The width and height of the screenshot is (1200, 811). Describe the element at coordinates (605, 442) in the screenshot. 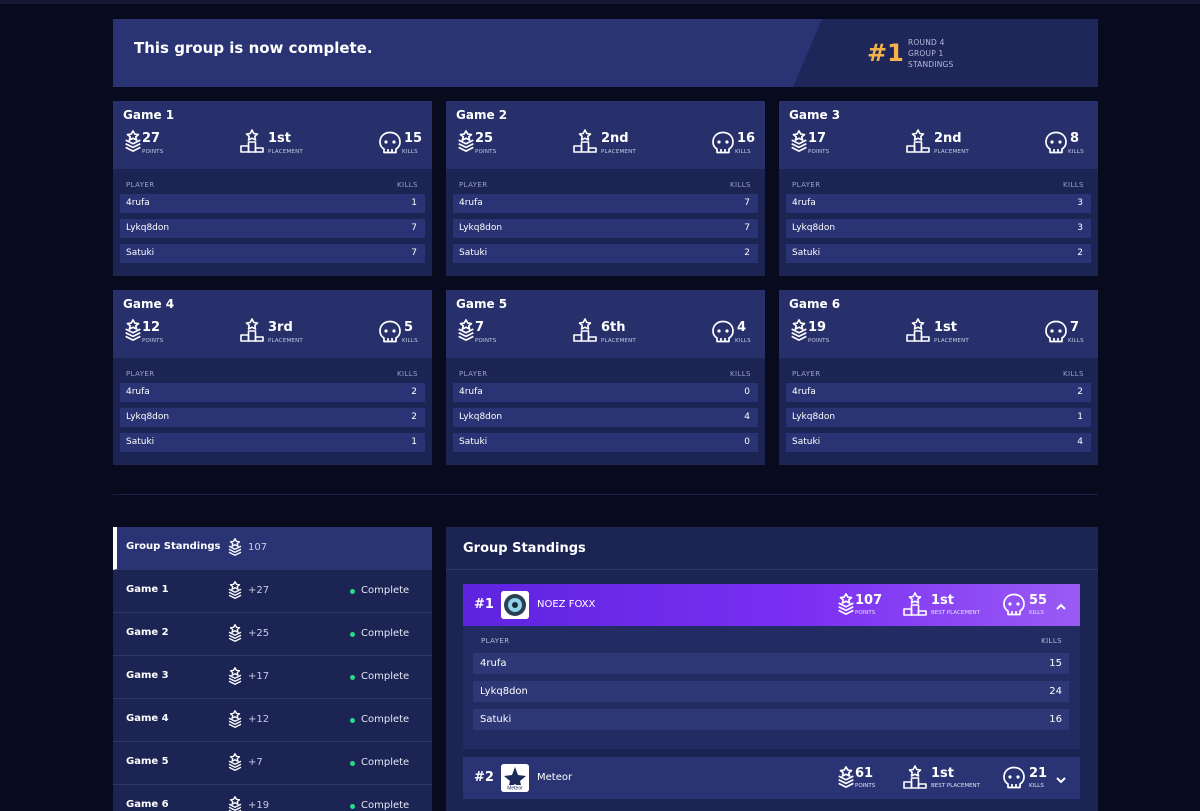

I see `player-row: Satuki 0` at that location.